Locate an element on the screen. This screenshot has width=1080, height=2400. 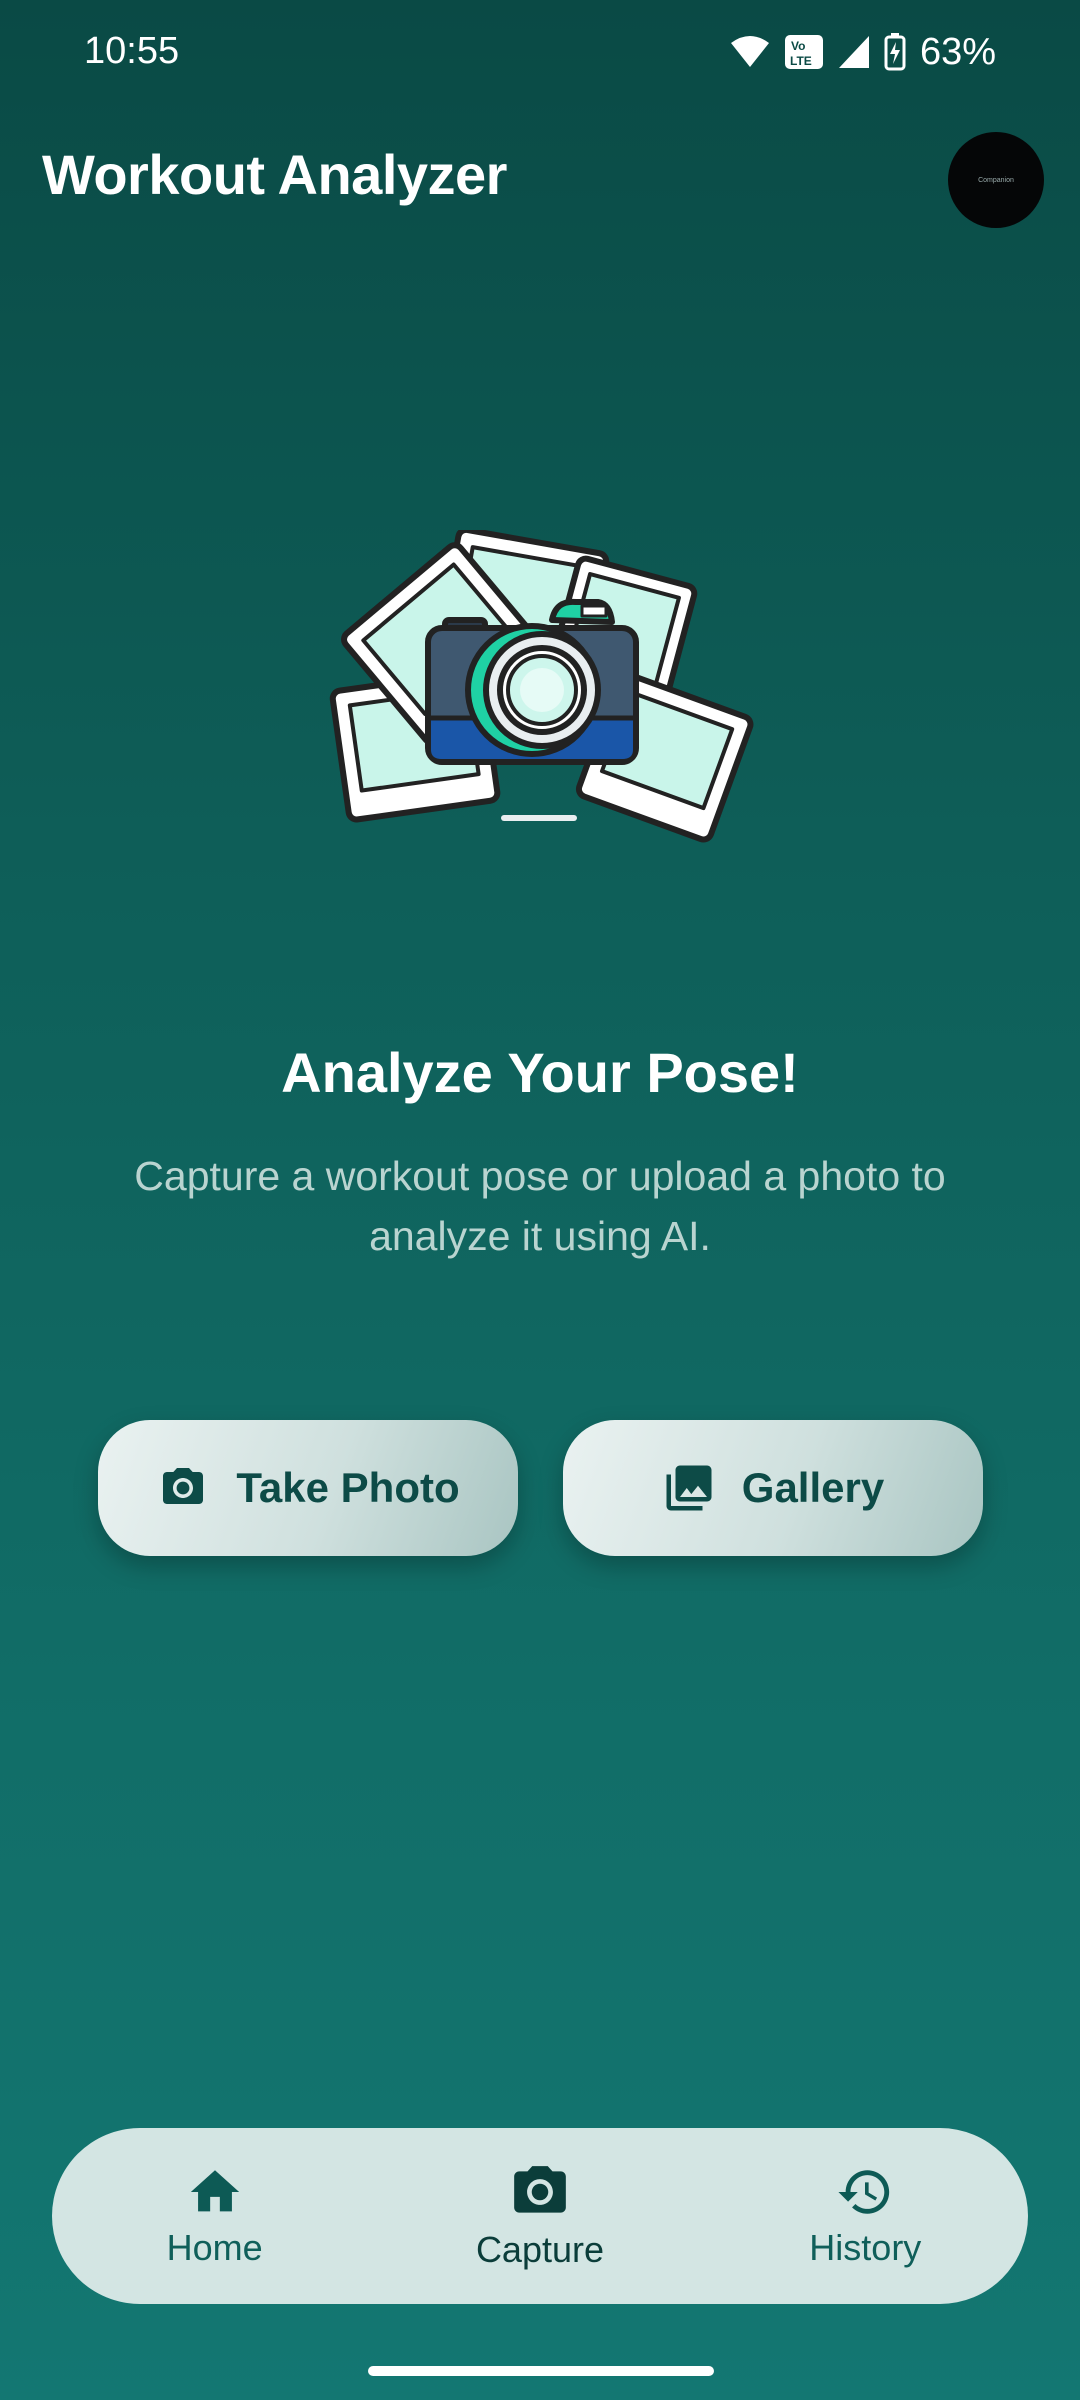
camera-photos-illustration is located at coordinates (541, 686).